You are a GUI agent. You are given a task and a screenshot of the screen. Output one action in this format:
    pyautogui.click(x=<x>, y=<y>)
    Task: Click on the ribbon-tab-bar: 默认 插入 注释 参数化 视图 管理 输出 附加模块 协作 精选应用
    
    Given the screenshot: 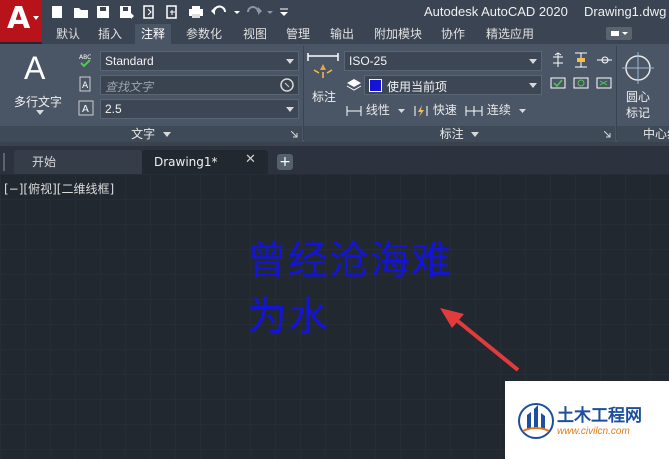 What is the action you would take?
    pyautogui.click(x=355, y=34)
    